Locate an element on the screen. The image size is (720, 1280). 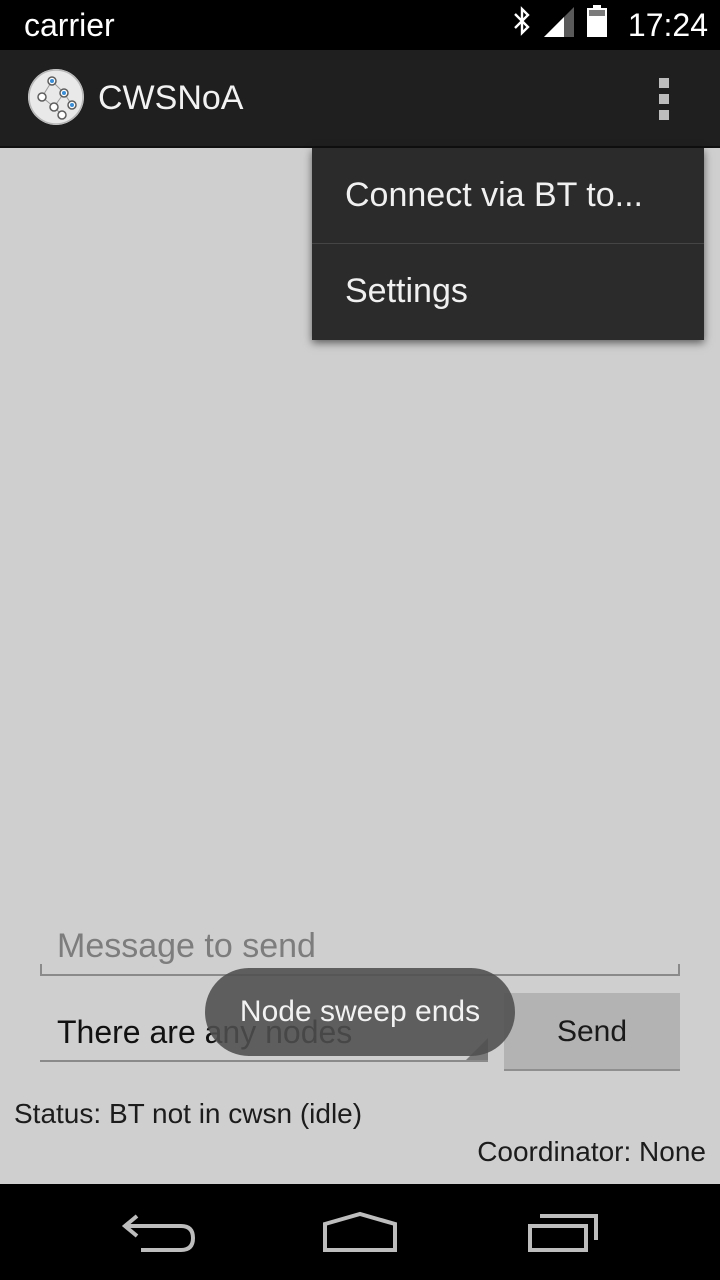
battery-icon is located at coordinates (597, 23).